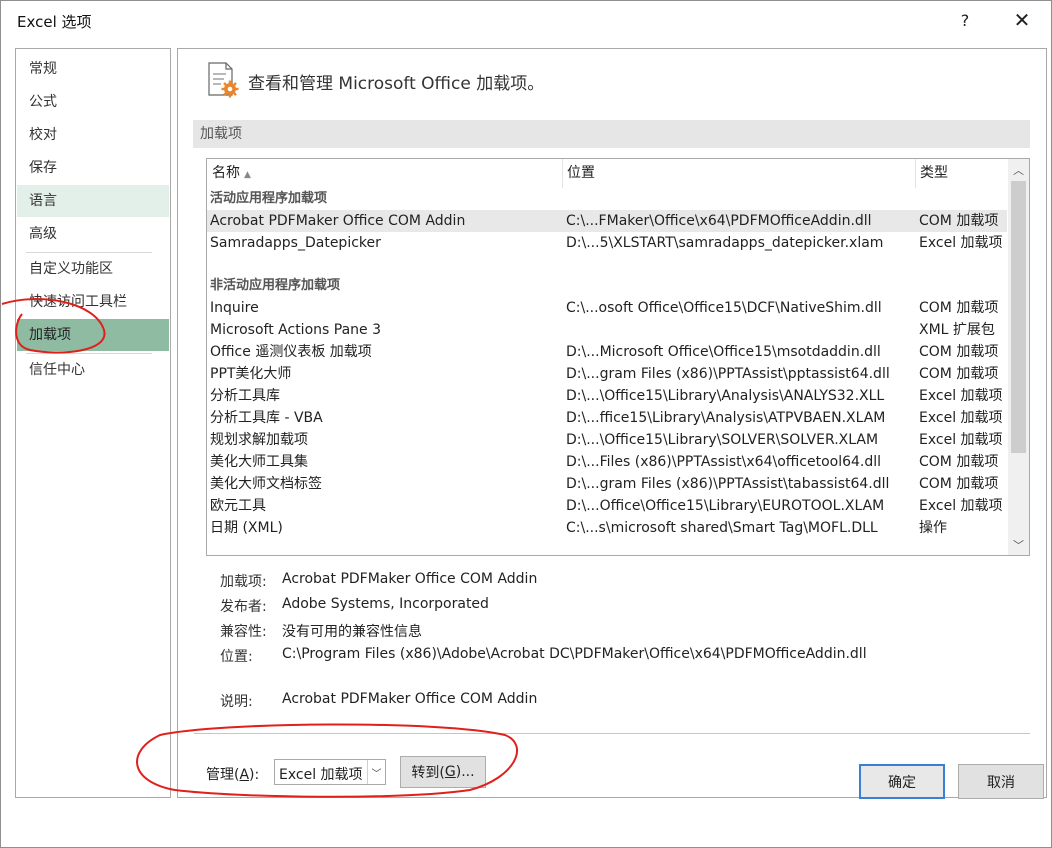 Image resolution: width=1052 pixels, height=848 pixels. I want to click on cell-type: 操作, so click(933, 528).